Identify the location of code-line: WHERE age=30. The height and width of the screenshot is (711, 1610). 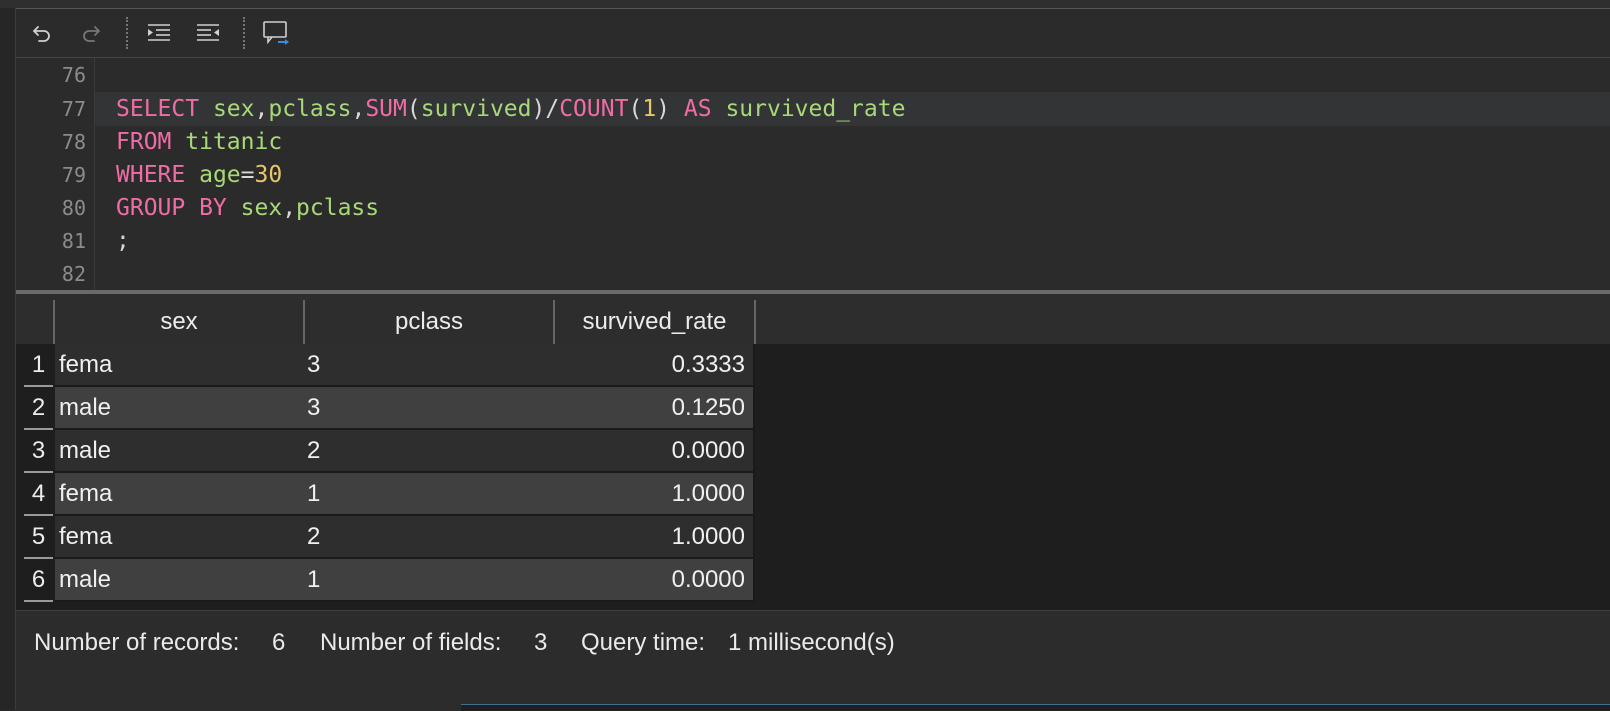
(199, 175).